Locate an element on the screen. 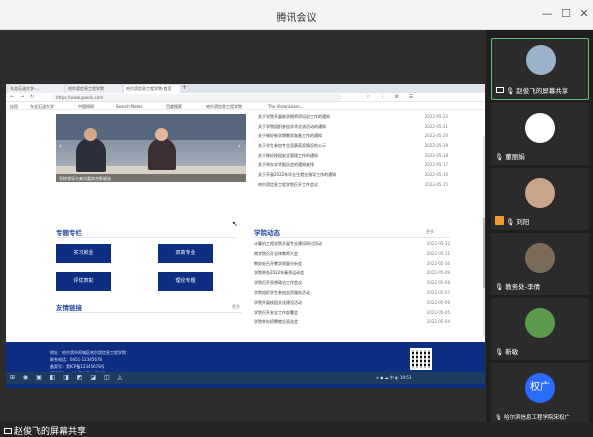  reload-icon: ↻ is located at coordinates (32, 97).